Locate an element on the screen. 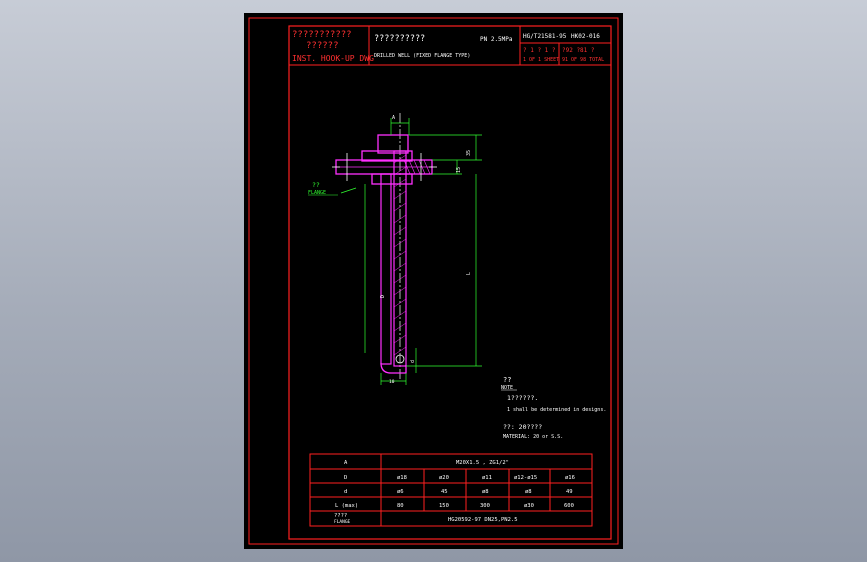  dim-35-label: 35 is located at coordinates (469, 153).